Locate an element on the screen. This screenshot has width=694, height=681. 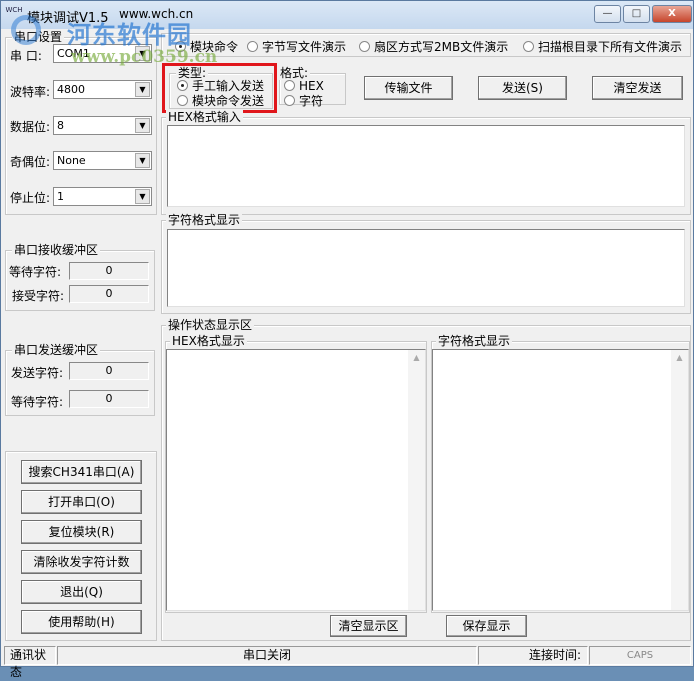
port-value: COM1 is located at coordinates (73, 53).